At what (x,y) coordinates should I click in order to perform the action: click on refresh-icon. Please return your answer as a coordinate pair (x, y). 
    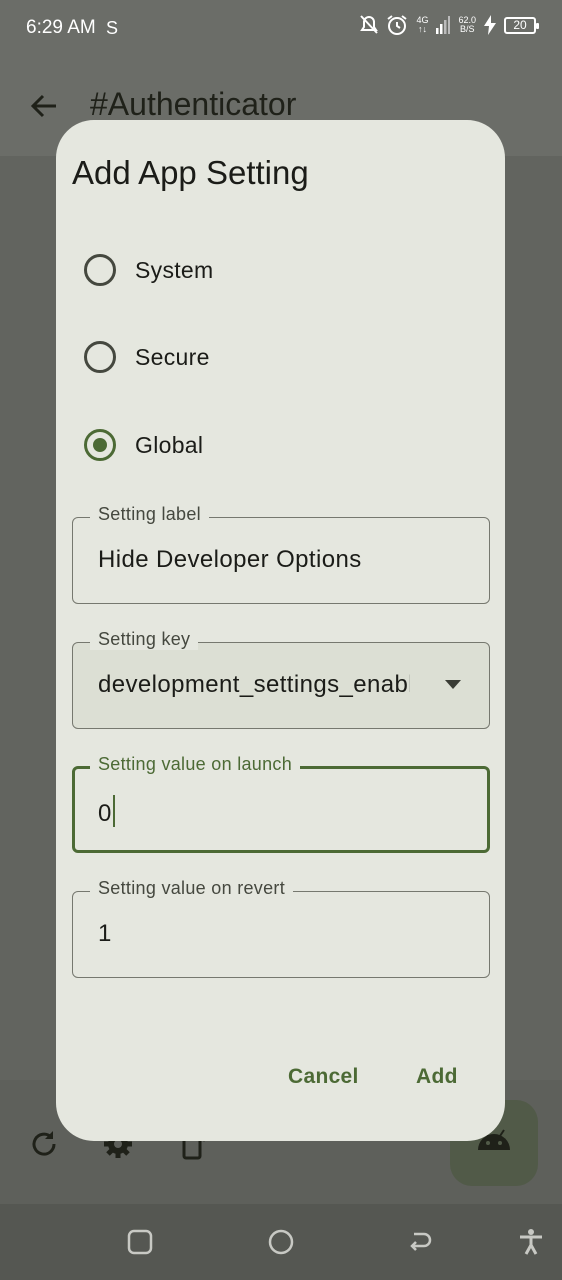
    Looking at the image, I should click on (44, 1144).